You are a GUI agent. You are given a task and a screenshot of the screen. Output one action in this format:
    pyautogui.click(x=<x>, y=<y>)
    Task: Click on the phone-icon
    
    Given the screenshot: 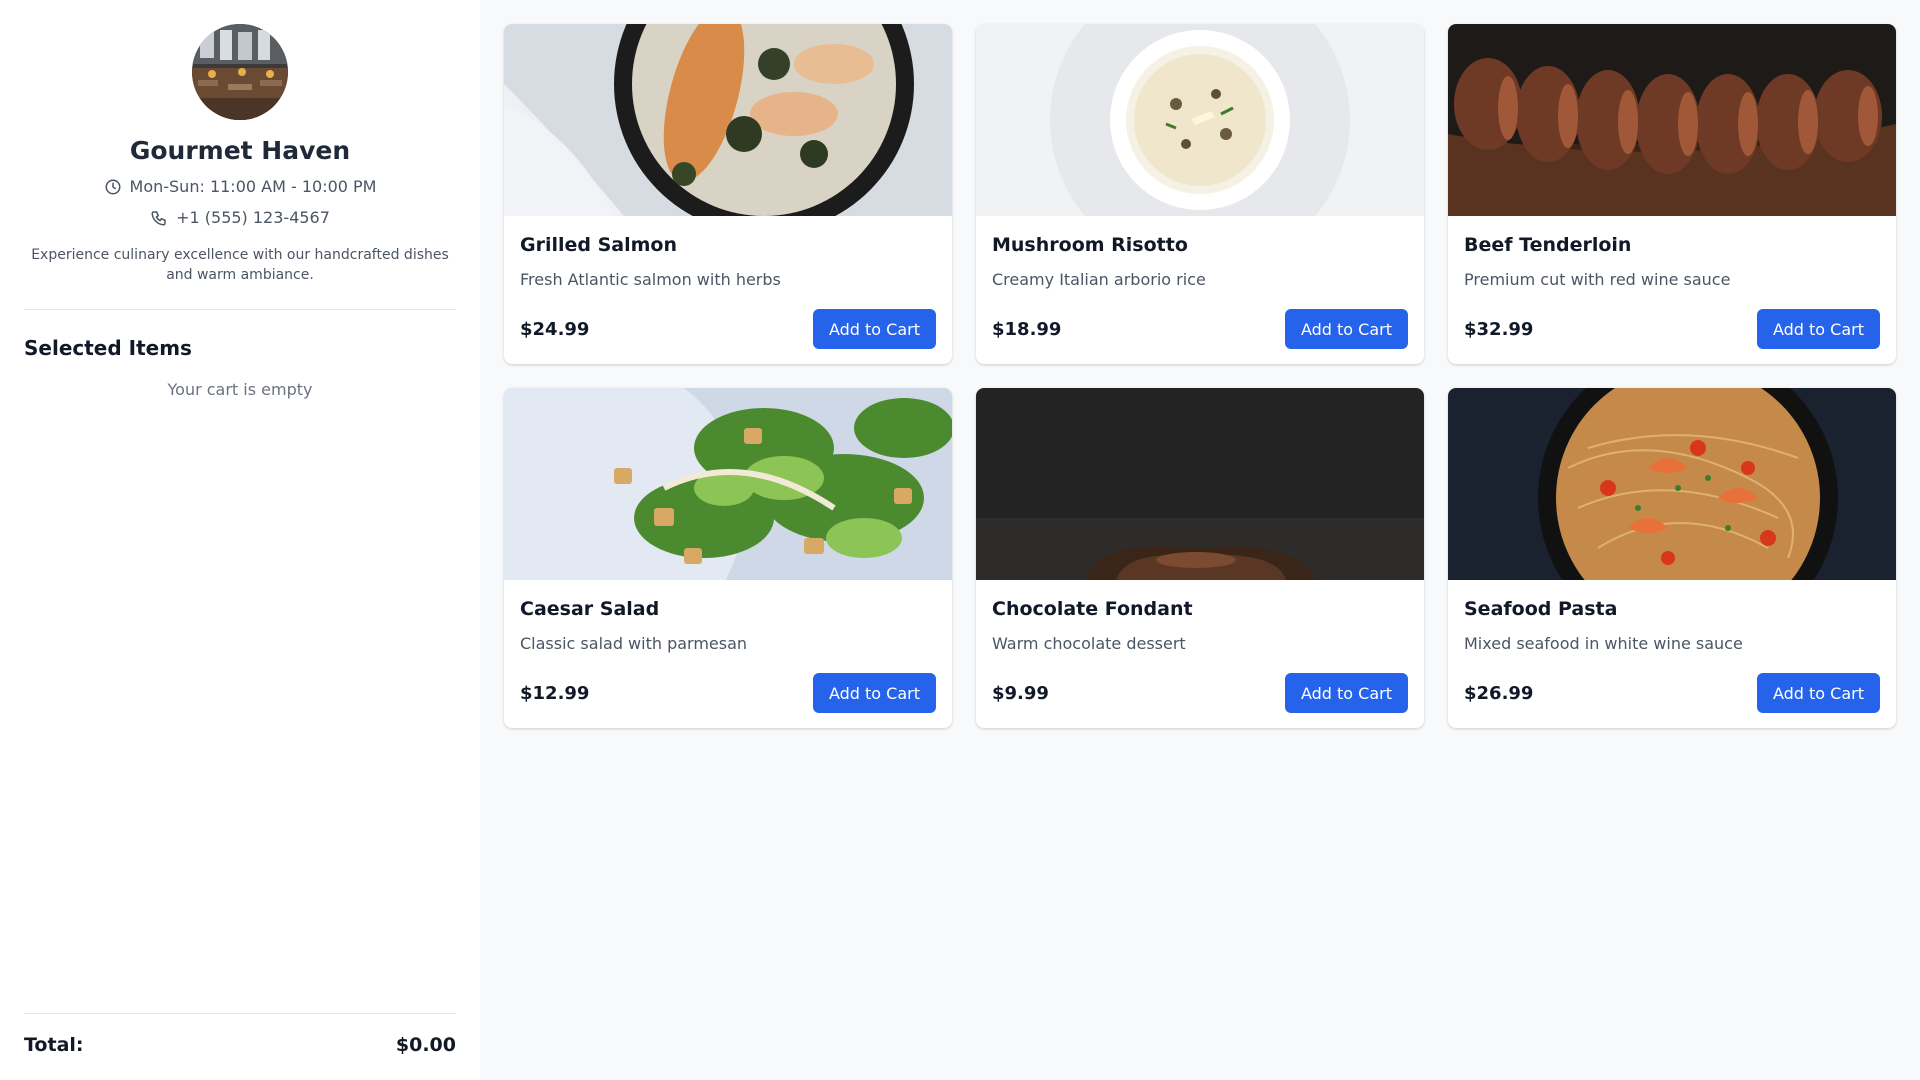 What is the action you would take?
    pyautogui.click(x=158, y=217)
    